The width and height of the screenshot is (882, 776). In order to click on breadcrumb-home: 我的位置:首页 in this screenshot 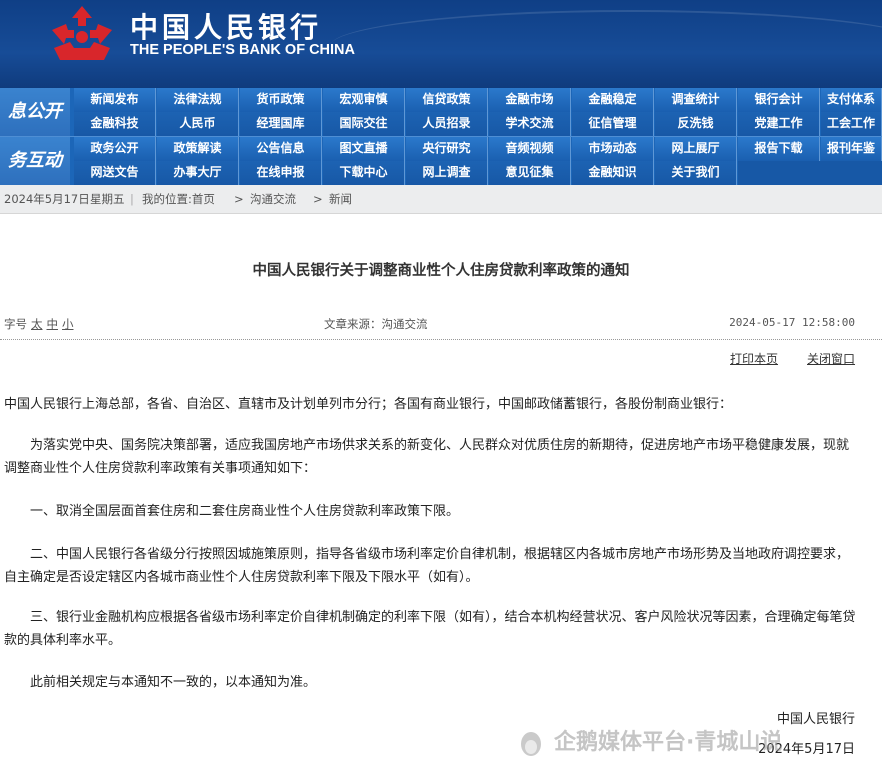, I will do `click(178, 199)`.